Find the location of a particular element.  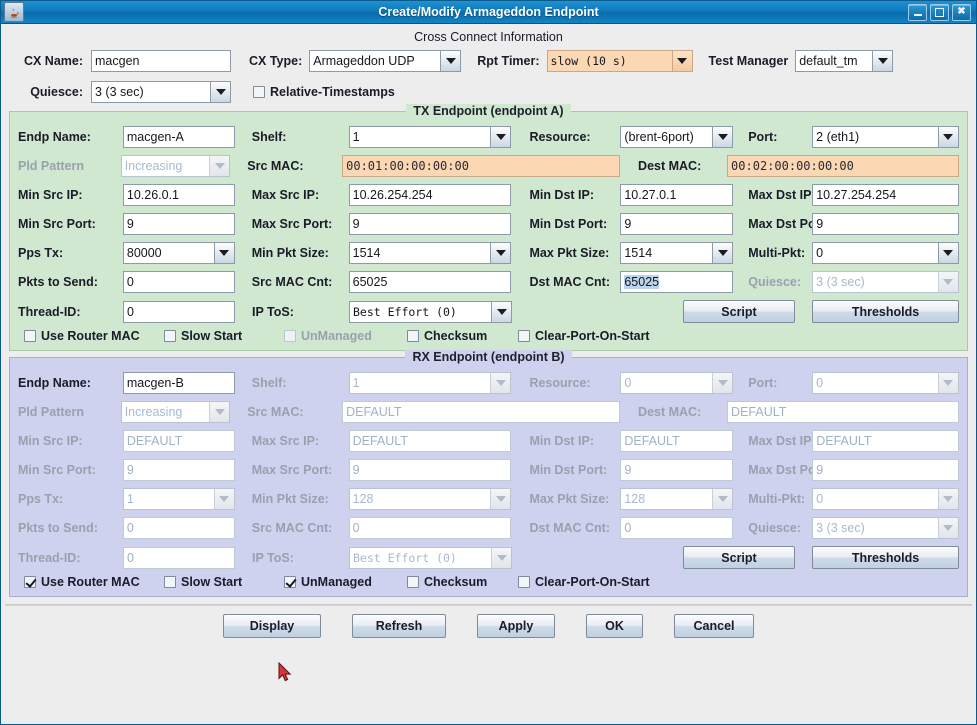

window-title: Create/Modify Armageddon Endpoint is located at coordinates (488, 12).